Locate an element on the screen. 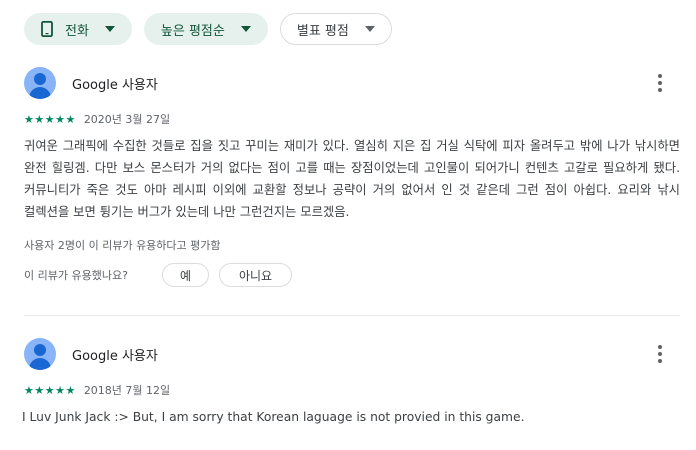 This screenshot has height=450, width=696. sort-filter-chip: 높은 평점순 is located at coordinates (205, 29).